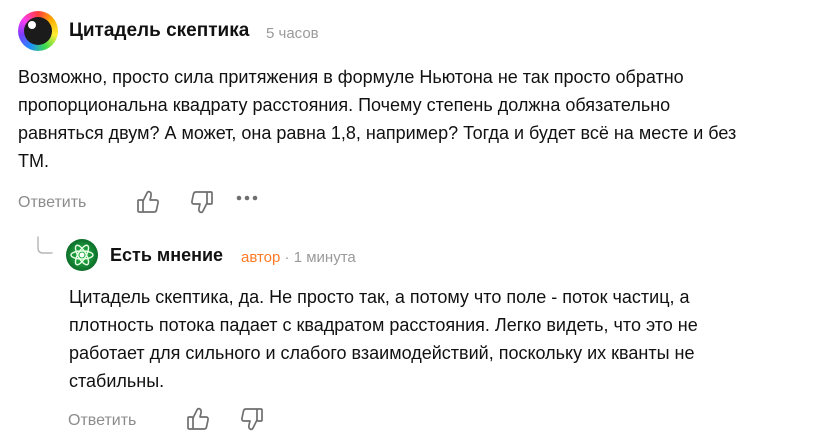 This screenshot has width=840, height=439. What do you see at coordinates (33, 161) in the screenshot?
I see `comment-text-line: ТМ.` at bounding box center [33, 161].